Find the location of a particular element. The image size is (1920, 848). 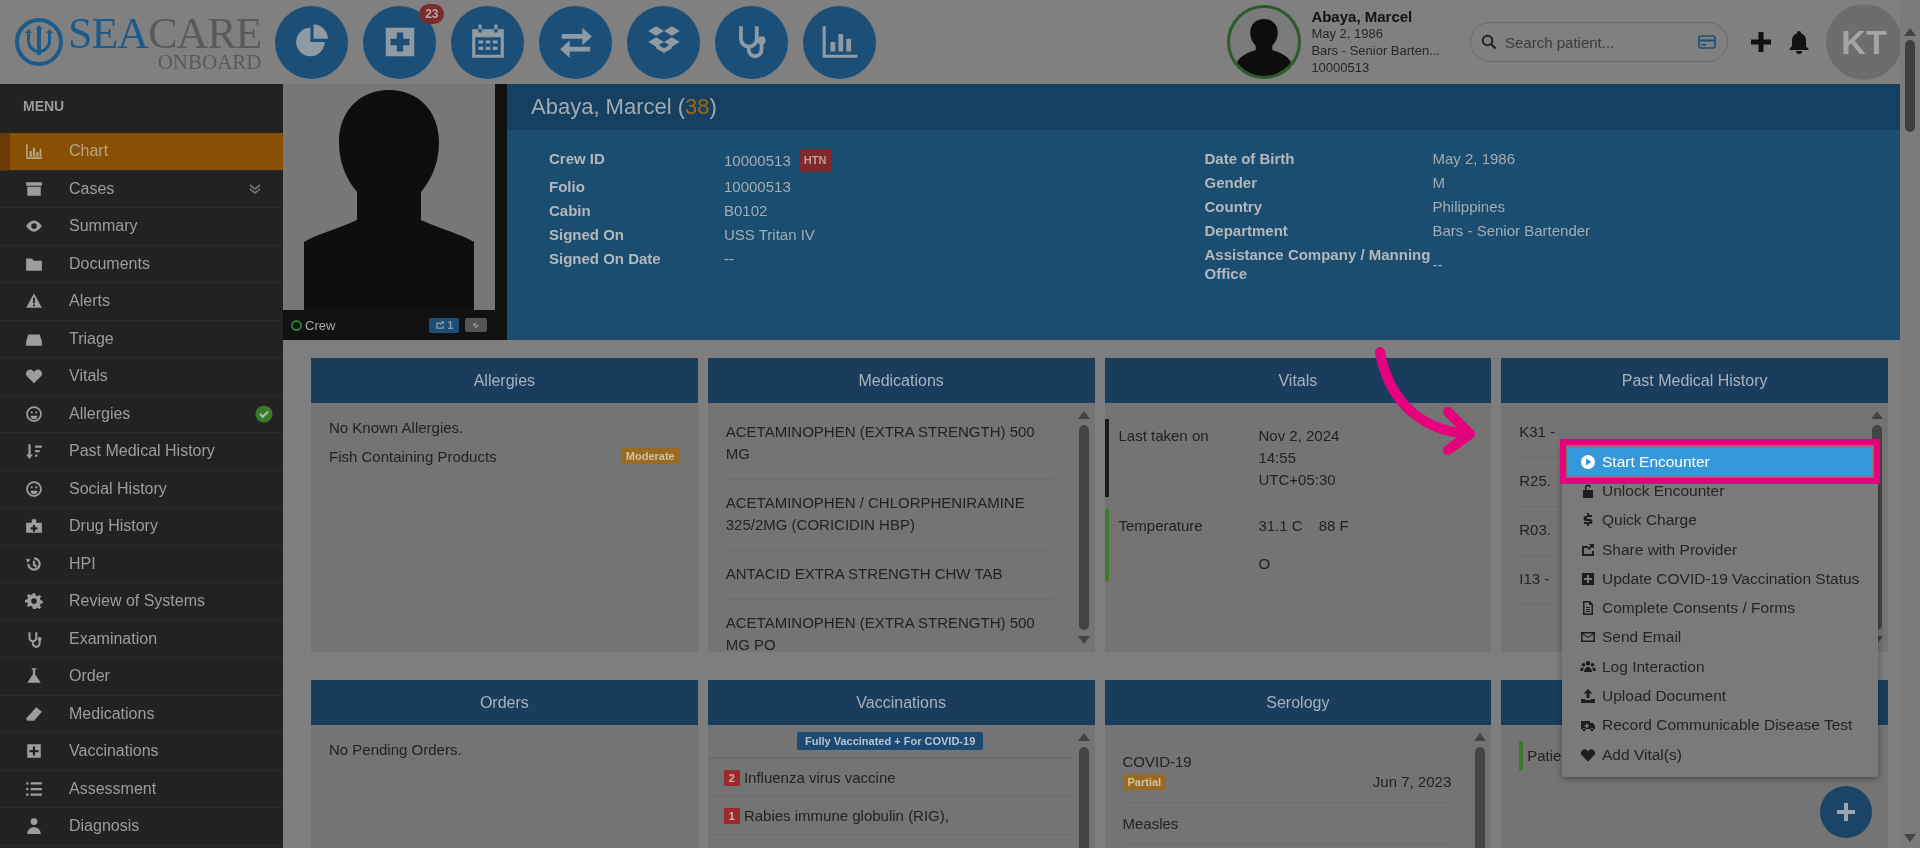

share-button: 1 is located at coordinates (444, 325).